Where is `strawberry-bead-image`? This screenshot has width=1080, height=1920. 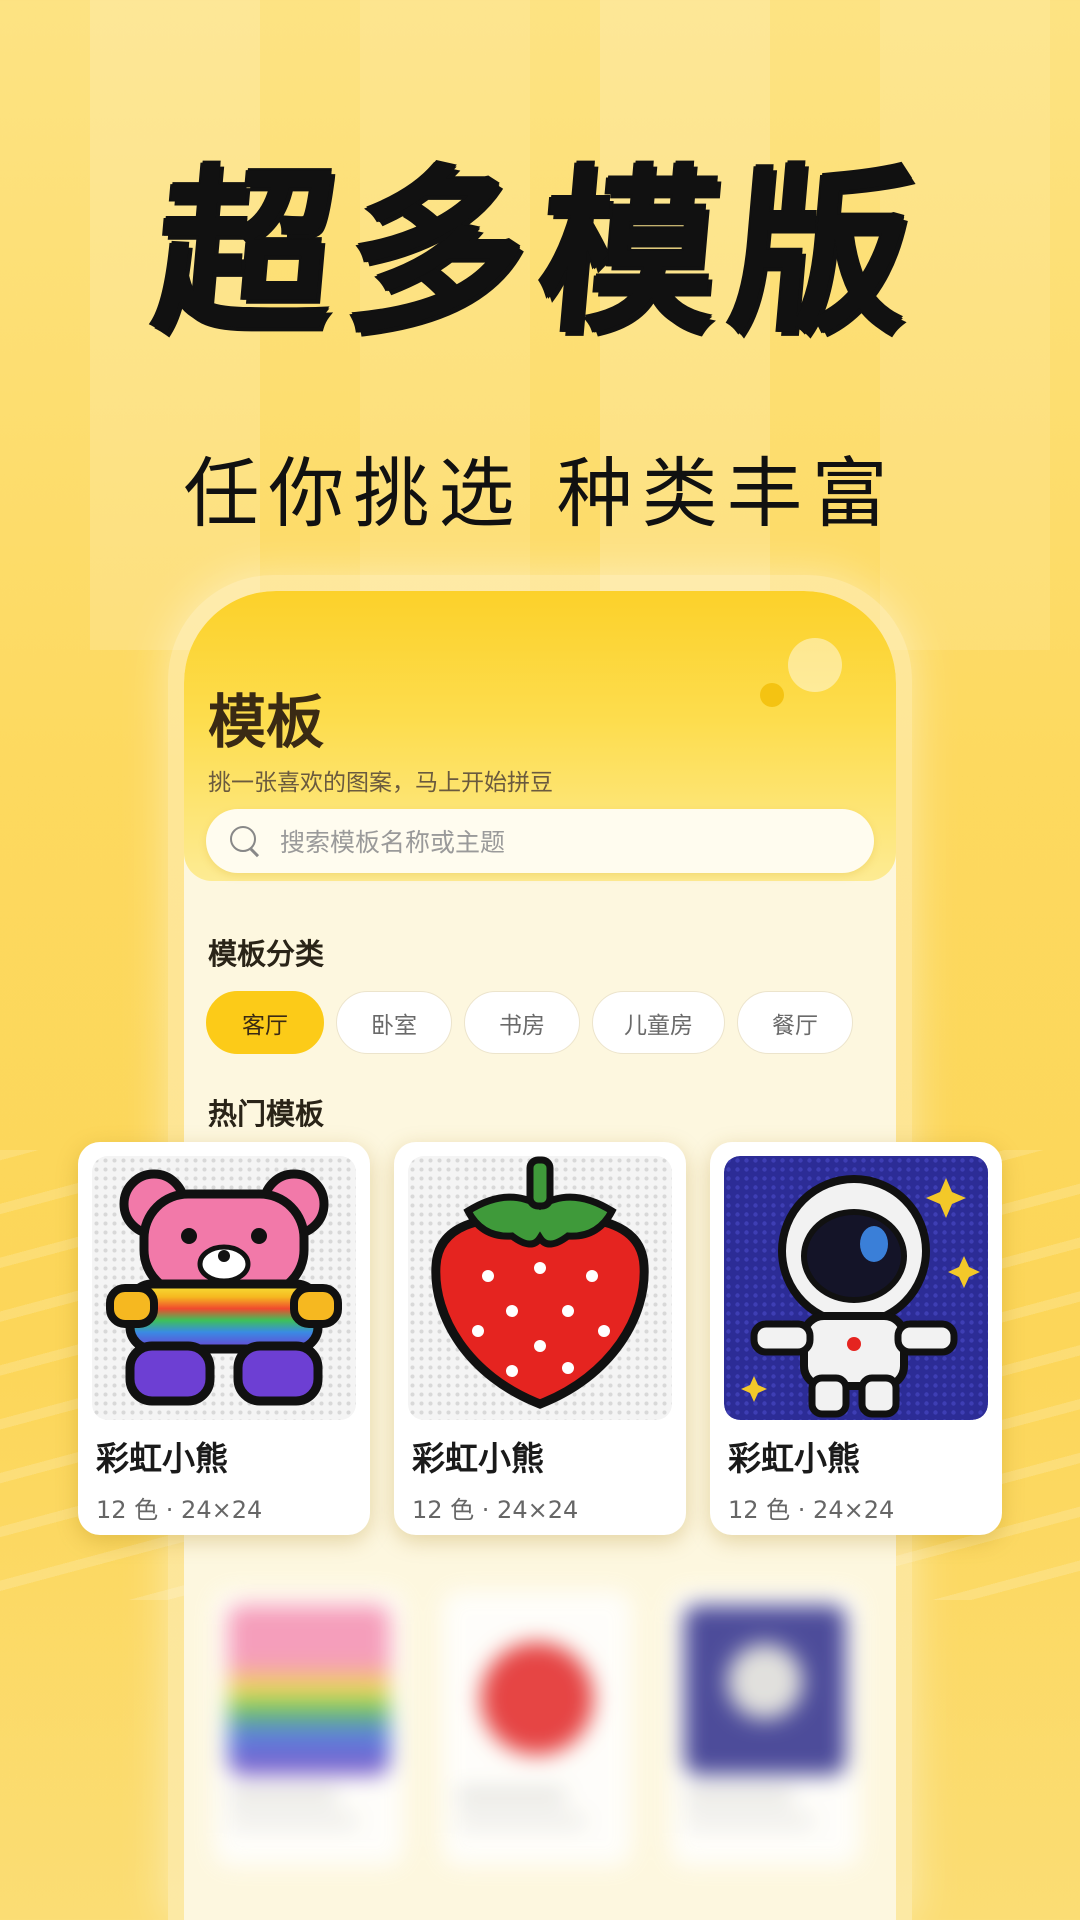 strawberry-bead-image is located at coordinates (540, 1288).